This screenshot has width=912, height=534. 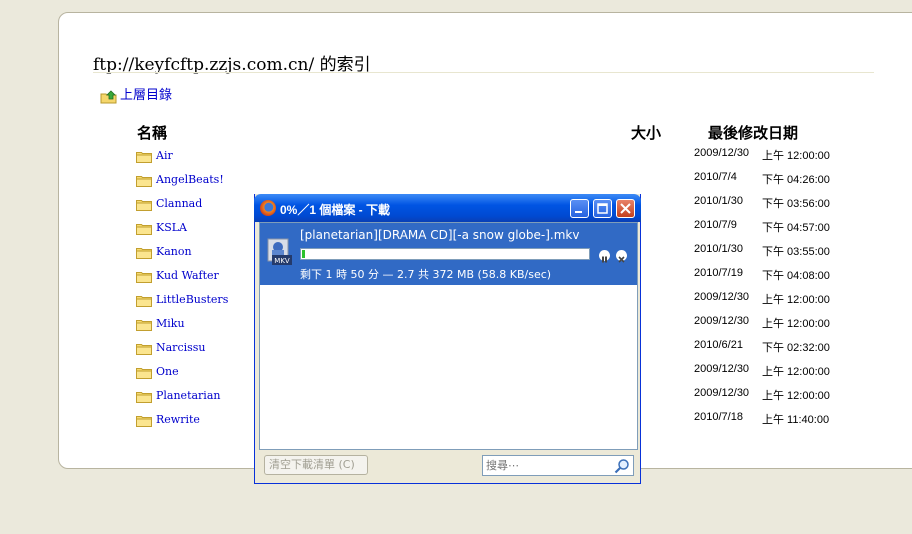 What do you see at coordinates (496, 181) in the screenshot?
I see `directory-row: AngelBeats! 2010/7/4 下午 04:26:00` at bounding box center [496, 181].